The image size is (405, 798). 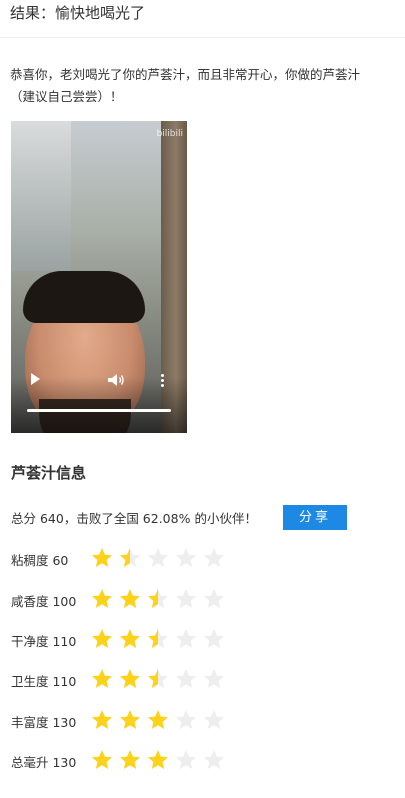 What do you see at coordinates (44, 601) in the screenshot?
I see `rating-label: 咸香度 100` at bounding box center [44, 601].